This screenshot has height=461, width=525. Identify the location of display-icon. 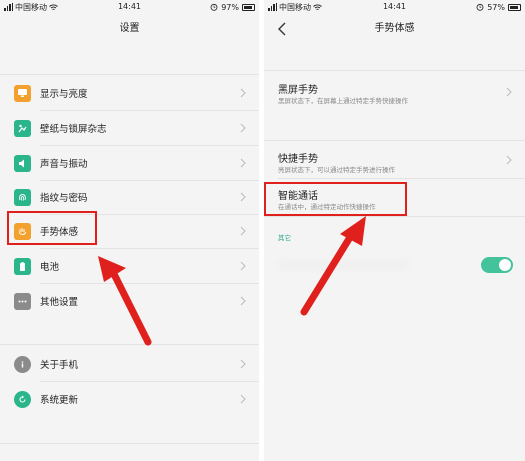
(22, 93).